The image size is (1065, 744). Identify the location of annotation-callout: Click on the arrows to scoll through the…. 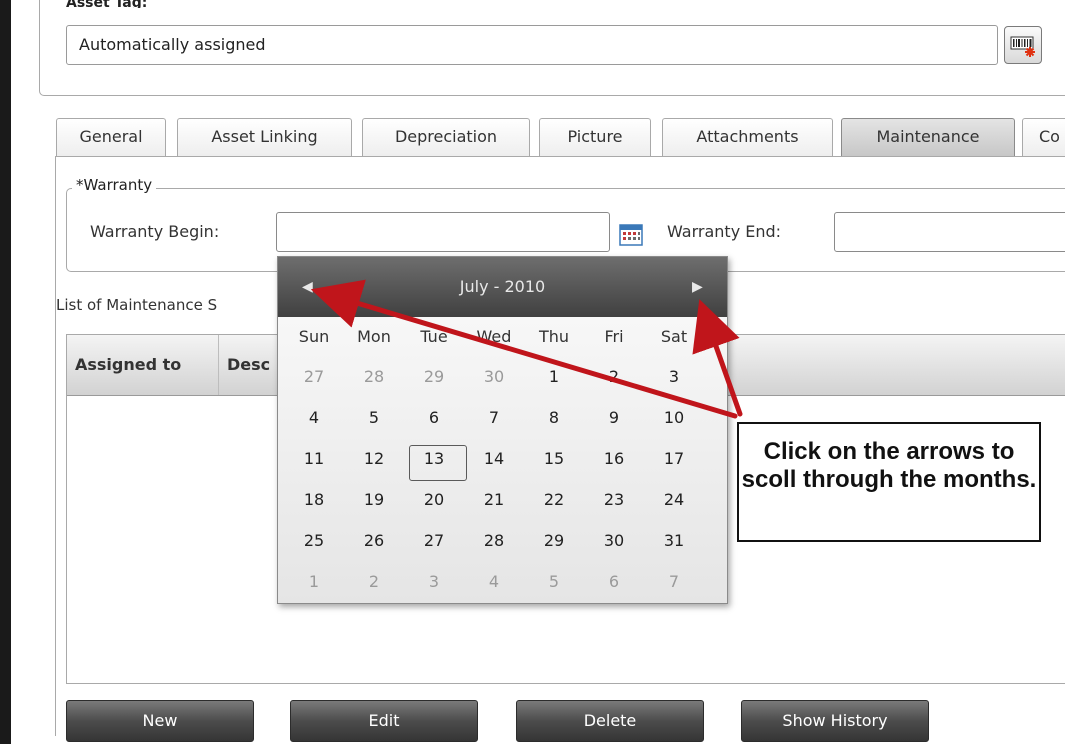
(889, 482).